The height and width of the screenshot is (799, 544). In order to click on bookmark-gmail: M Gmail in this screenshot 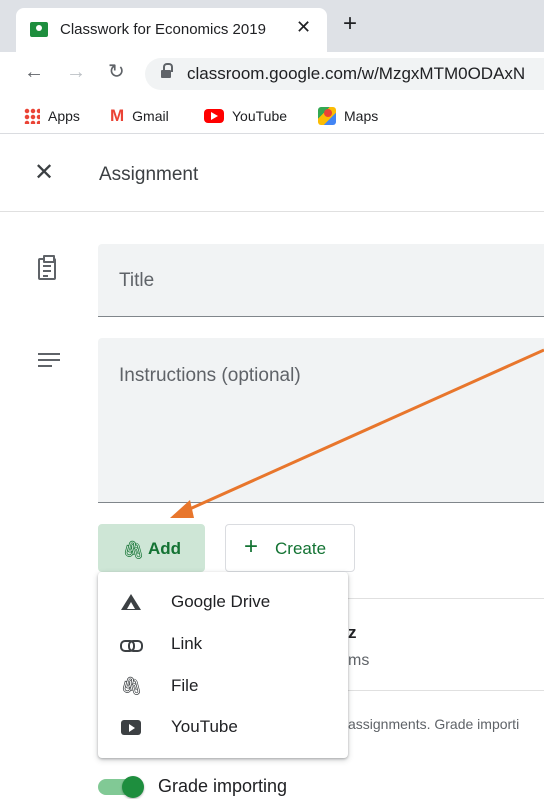, I will do `click(139, 116)`.